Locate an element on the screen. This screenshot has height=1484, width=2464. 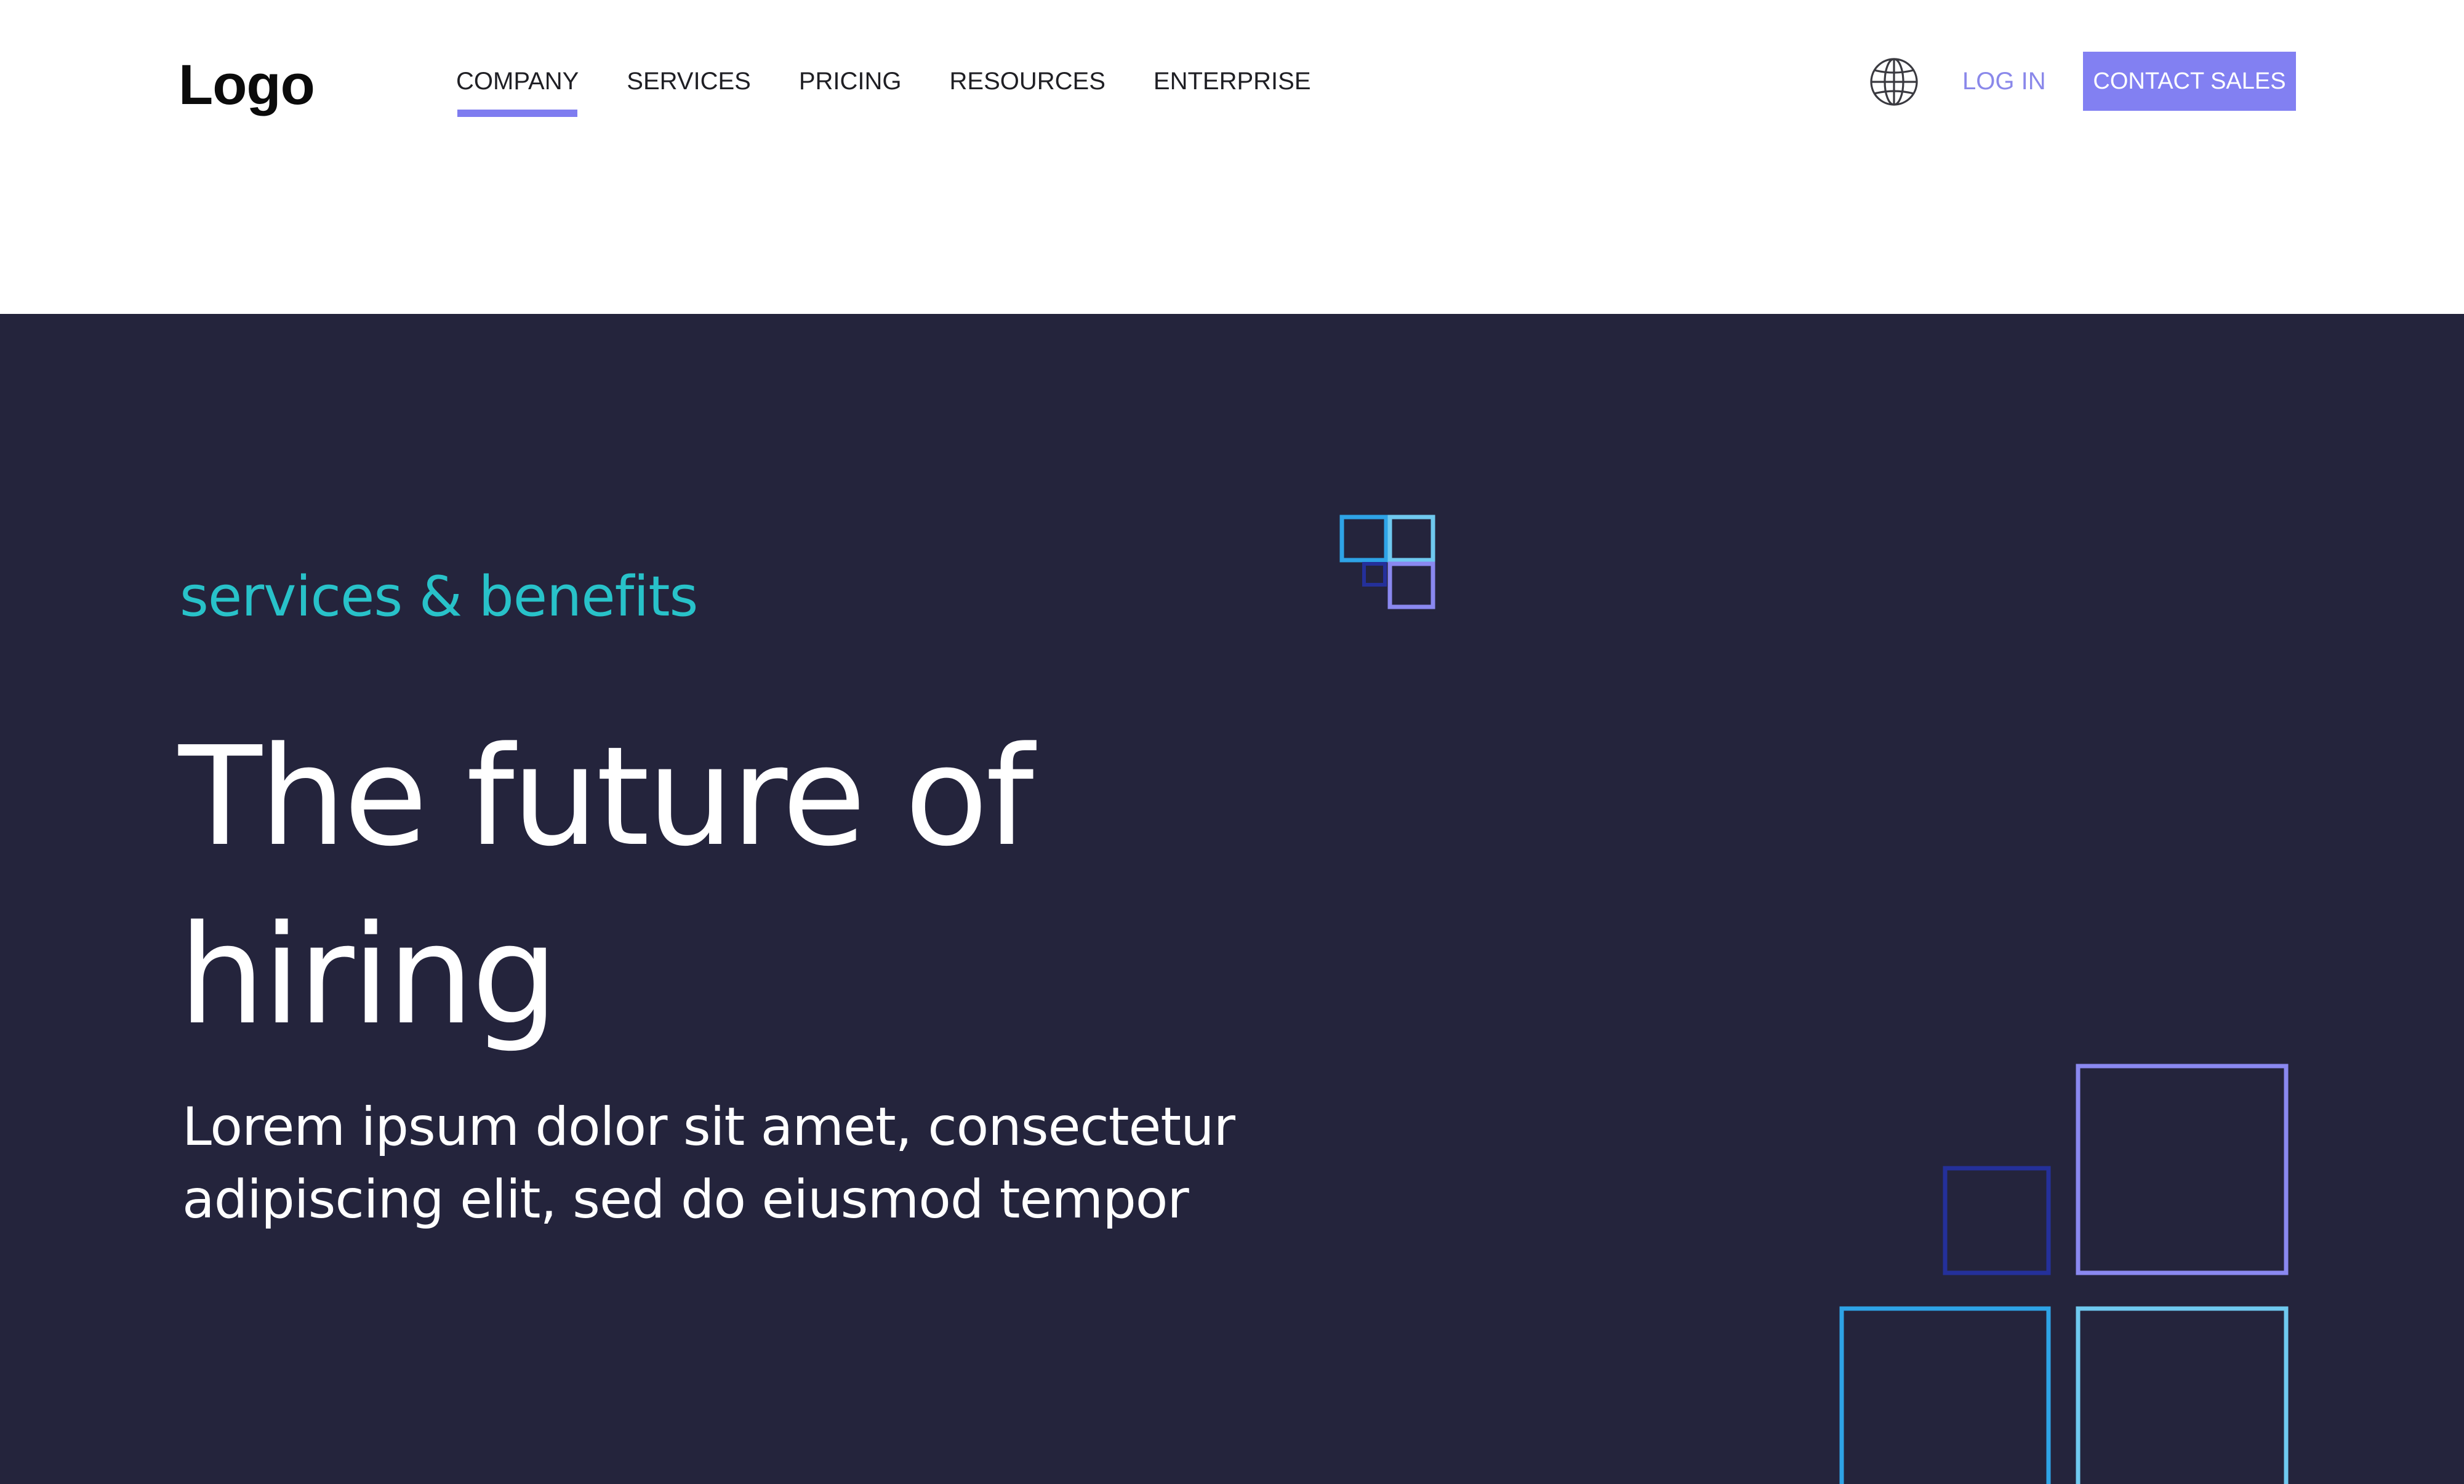
login-link: LOG IN is located at coordinates (2004, 81).